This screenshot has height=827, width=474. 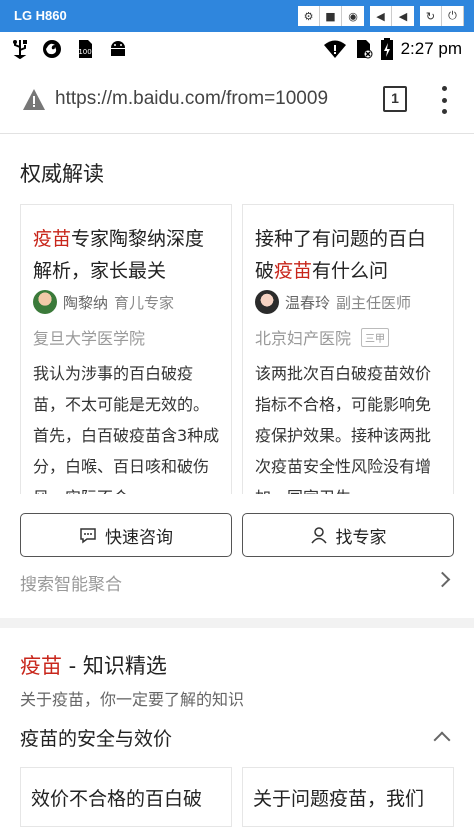 I want to click on author-name: 温春玲, so click(x=308, y=302).